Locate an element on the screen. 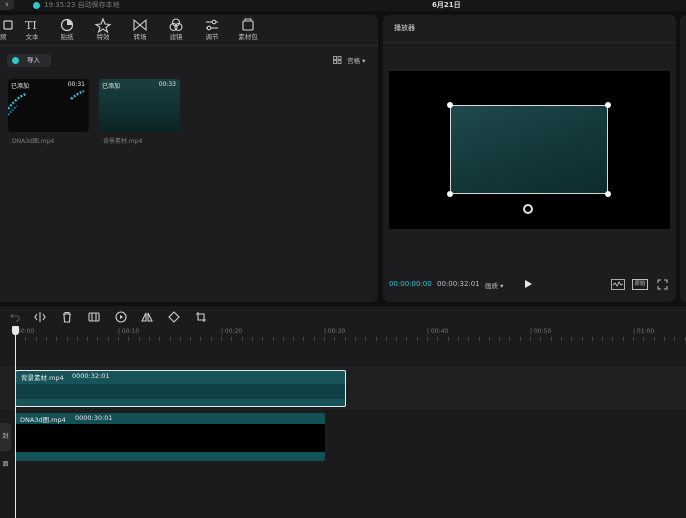  project-title: 6月21日 is located at coordinates (446, 5).